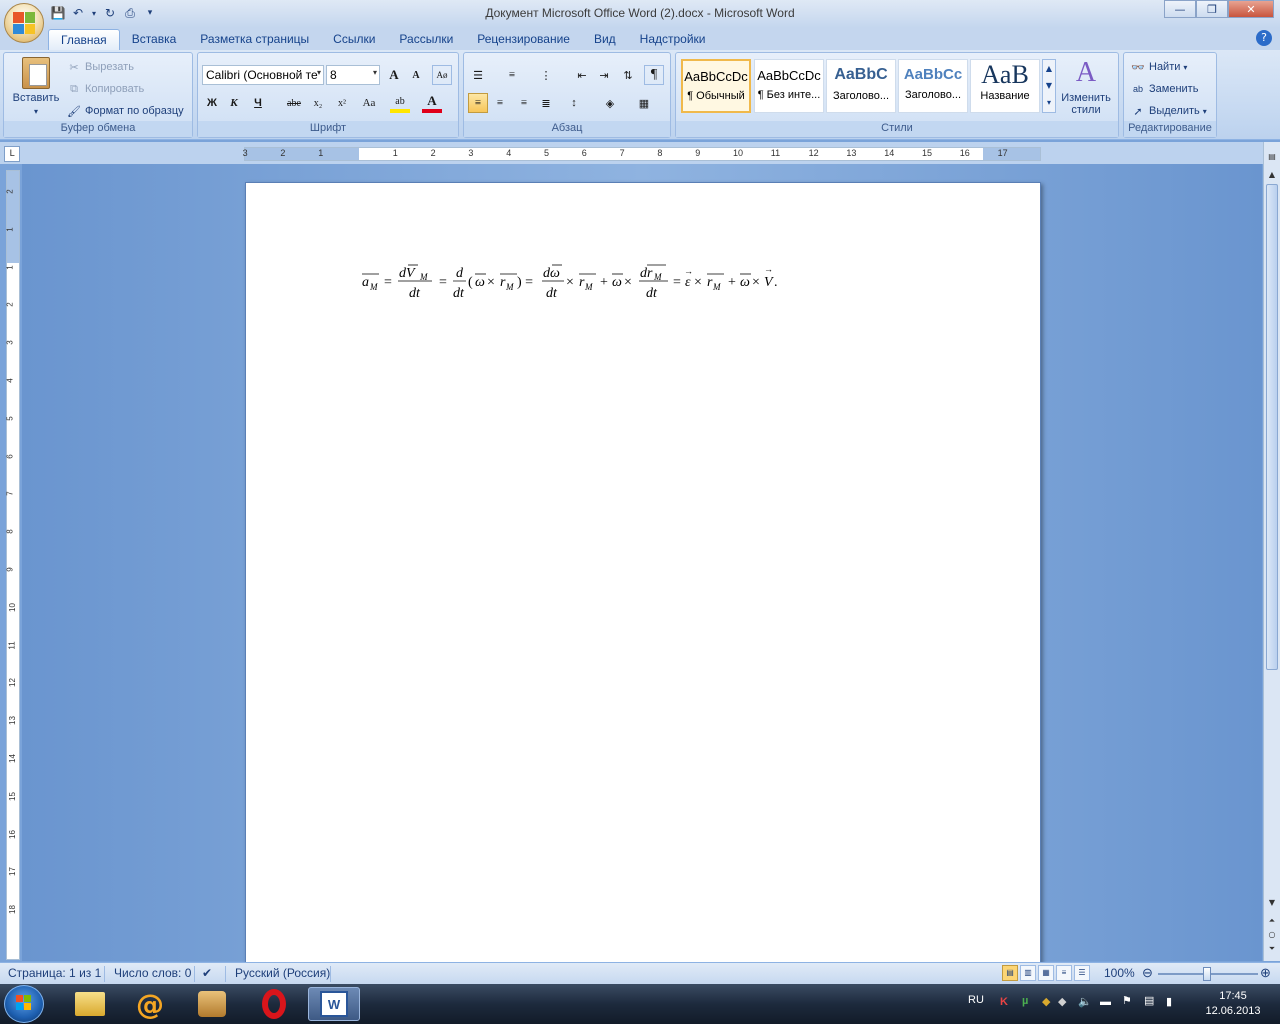 The height and width of the screenshot is (1024, 1280). Describe the element at coordinates (1265, 973) in the screenshot. I see `zoom-in-icon: ⊕` at that location.